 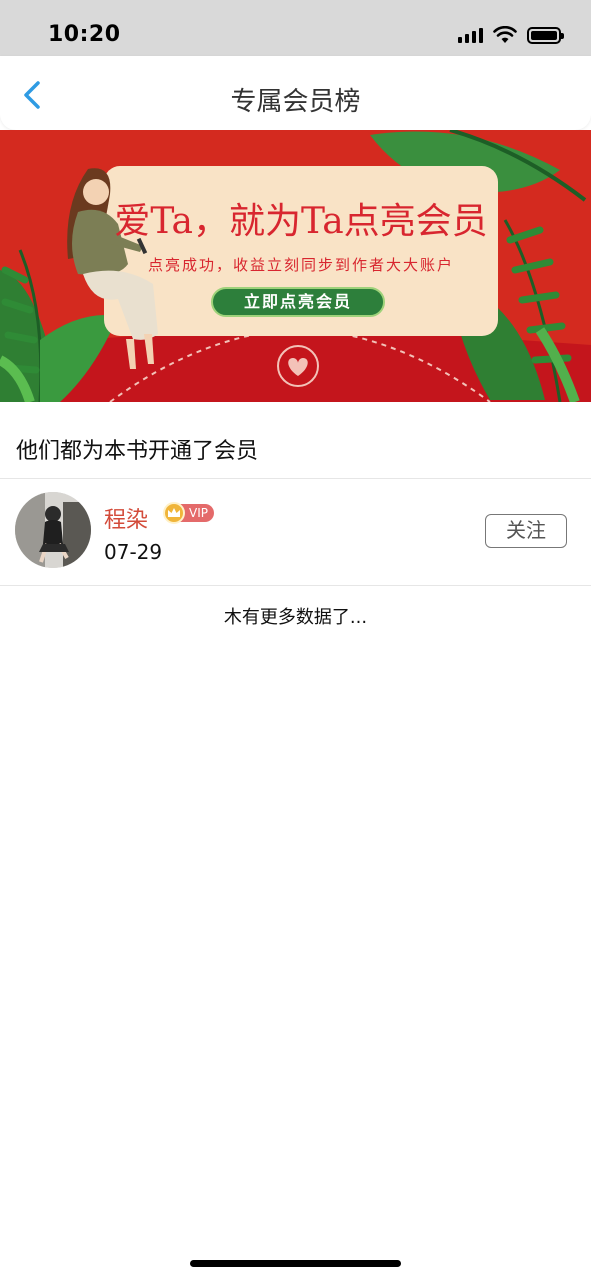 What do you see at coordinates (295, 102) in the screenshot?
I see `page-title: 专属会员榜` at bounding box center [295, 102].